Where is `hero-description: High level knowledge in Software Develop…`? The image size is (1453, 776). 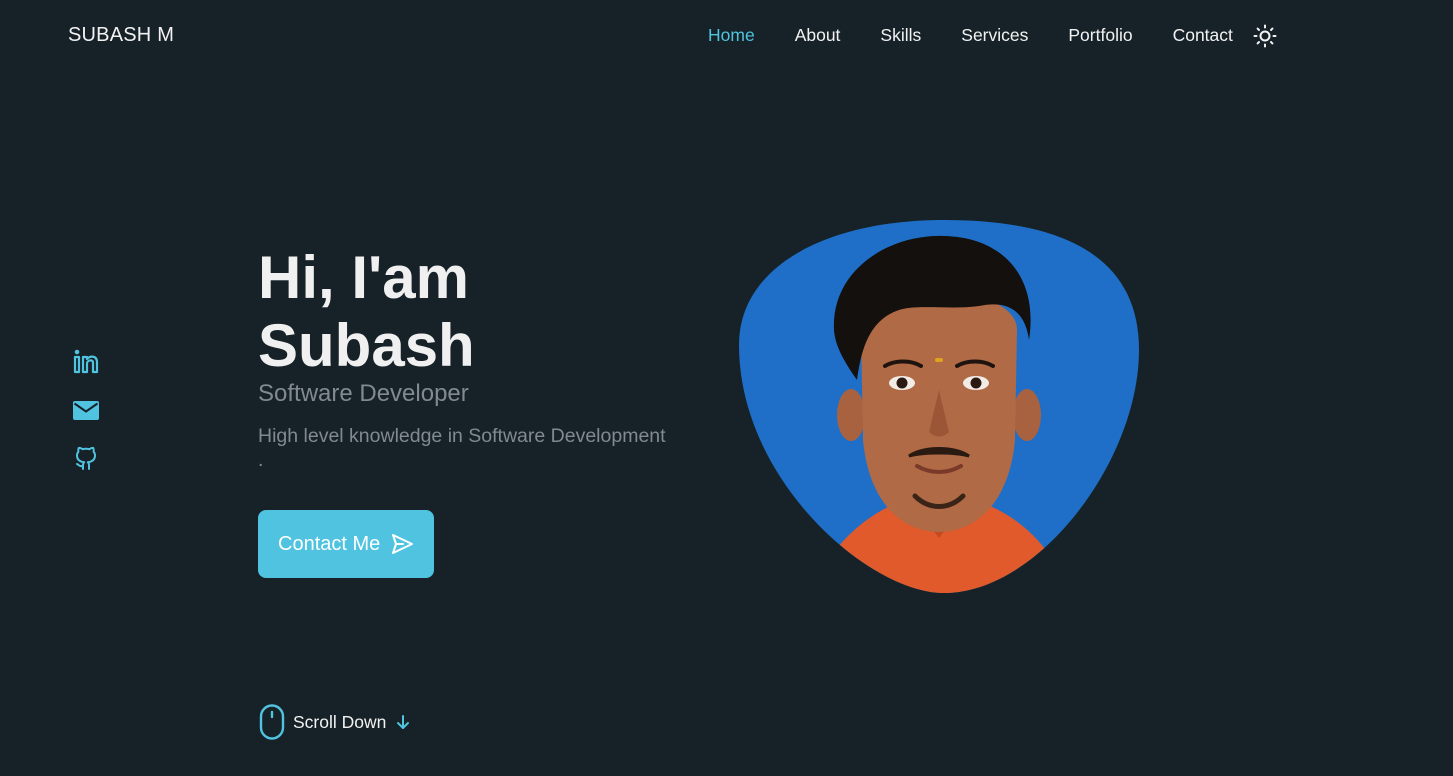 hero-description: High level knowledge in Software Develop… is located at coordinates (462, 448).